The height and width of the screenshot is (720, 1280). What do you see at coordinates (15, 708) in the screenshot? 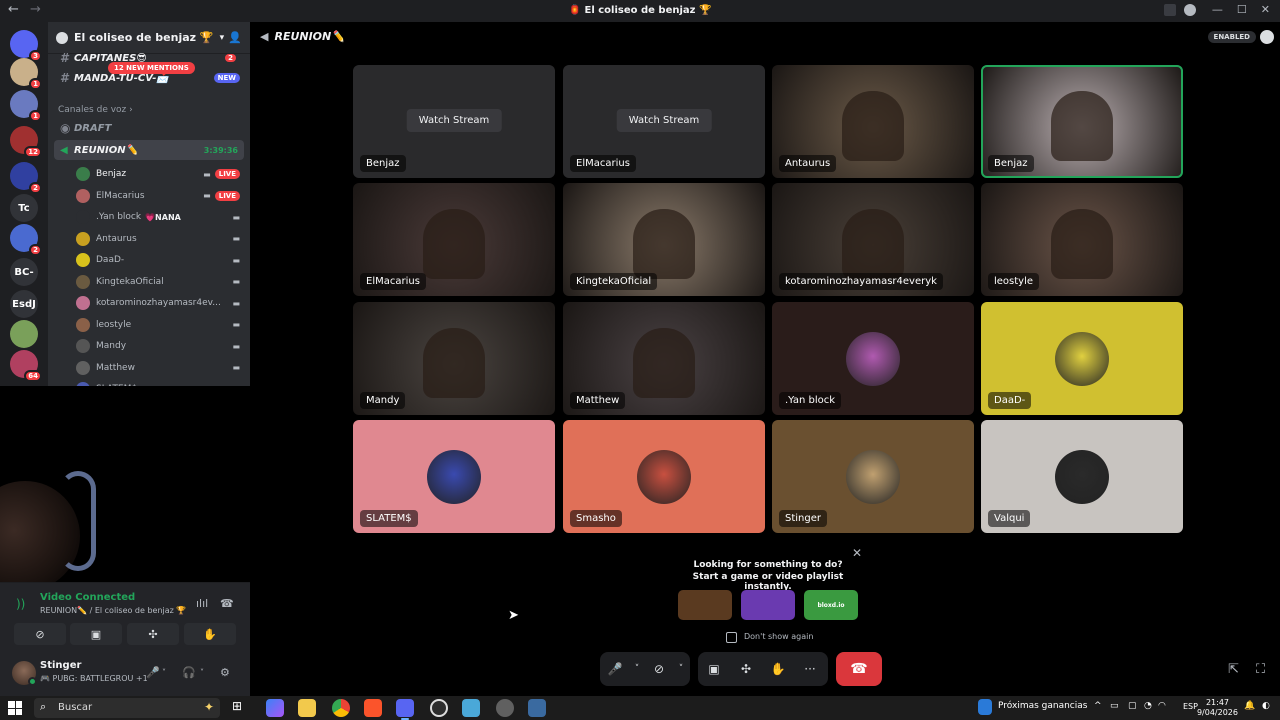
I see `windows-start-icon` at bounding box center [15, 708].